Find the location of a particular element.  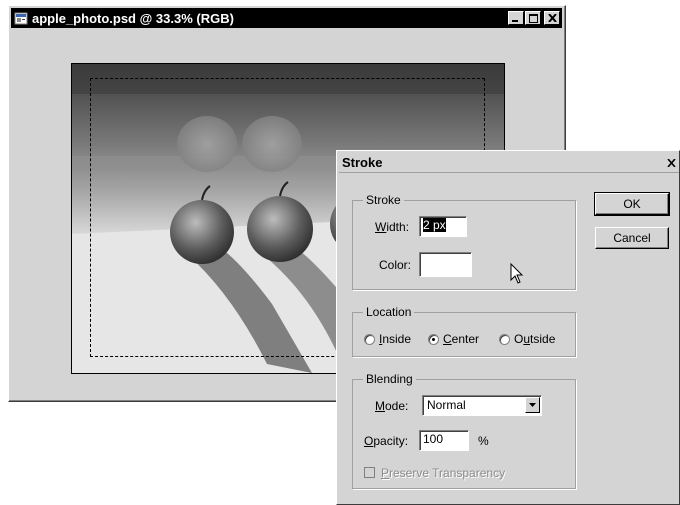

color-label: Color: is located at coordinates (395, 265).